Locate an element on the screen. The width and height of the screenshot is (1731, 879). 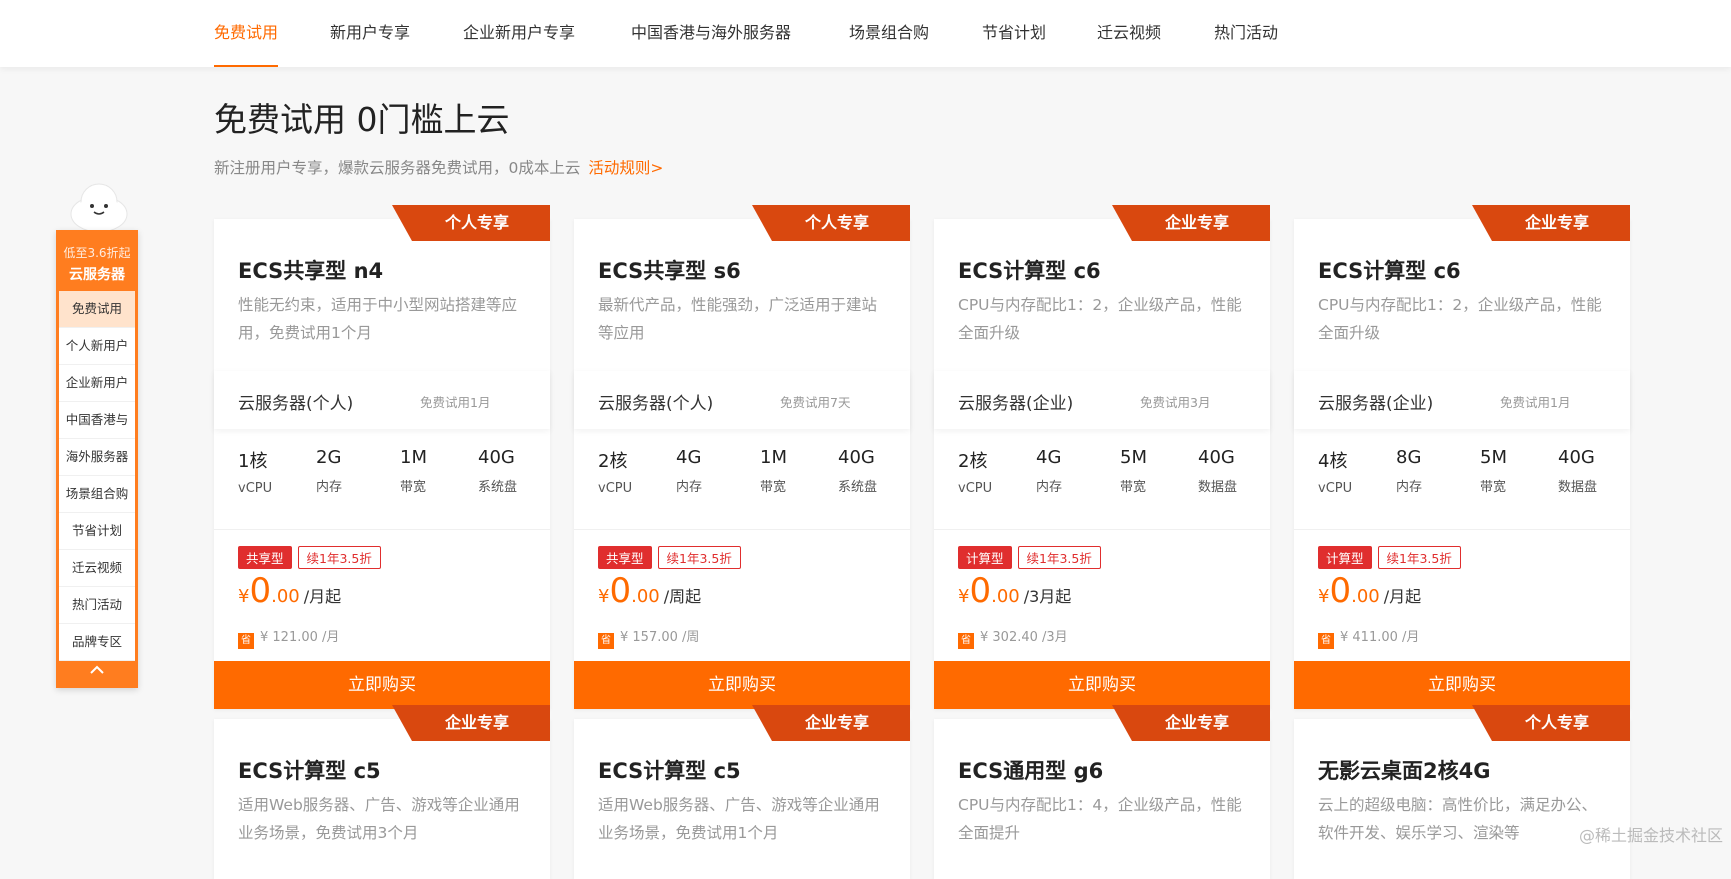
price-unit: /周起 is located at coordinates (682, 596).